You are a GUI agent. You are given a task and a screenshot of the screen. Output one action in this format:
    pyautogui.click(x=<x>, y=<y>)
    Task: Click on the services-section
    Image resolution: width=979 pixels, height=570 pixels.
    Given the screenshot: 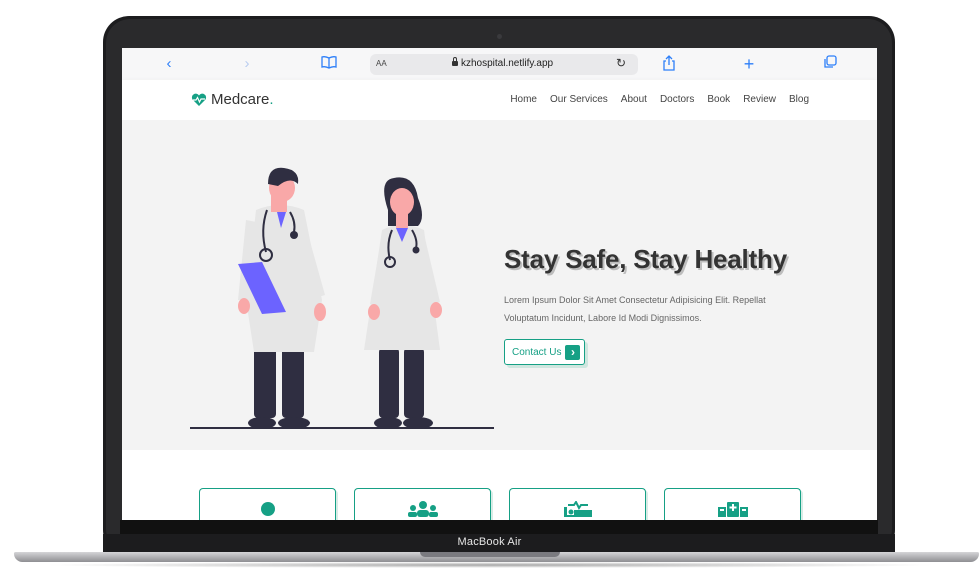 What is the action you would take?
    pyautogui.click(x=499, y=485)
    